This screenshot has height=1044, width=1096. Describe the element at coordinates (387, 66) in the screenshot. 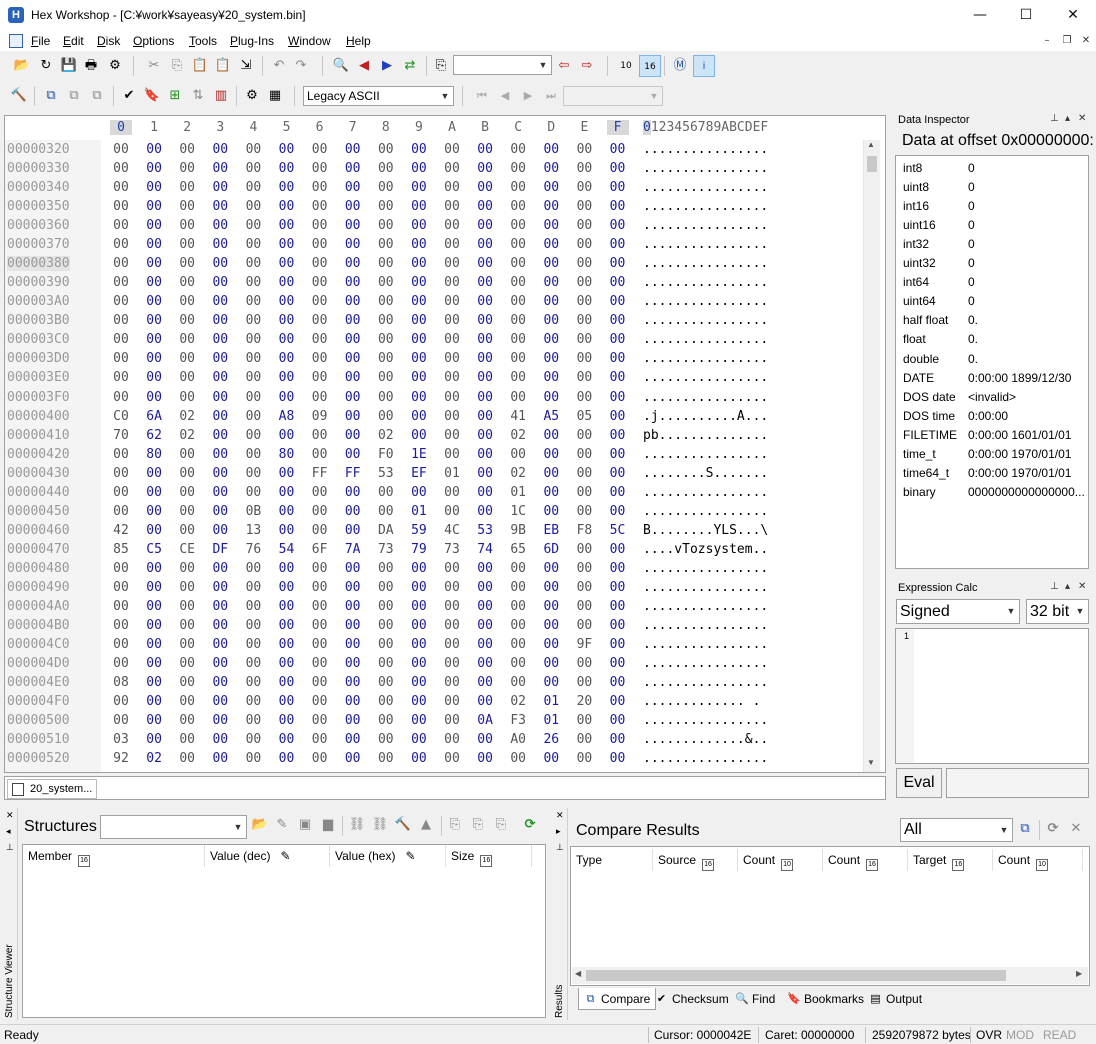

I see `find-next-icon: ▶` at that location.